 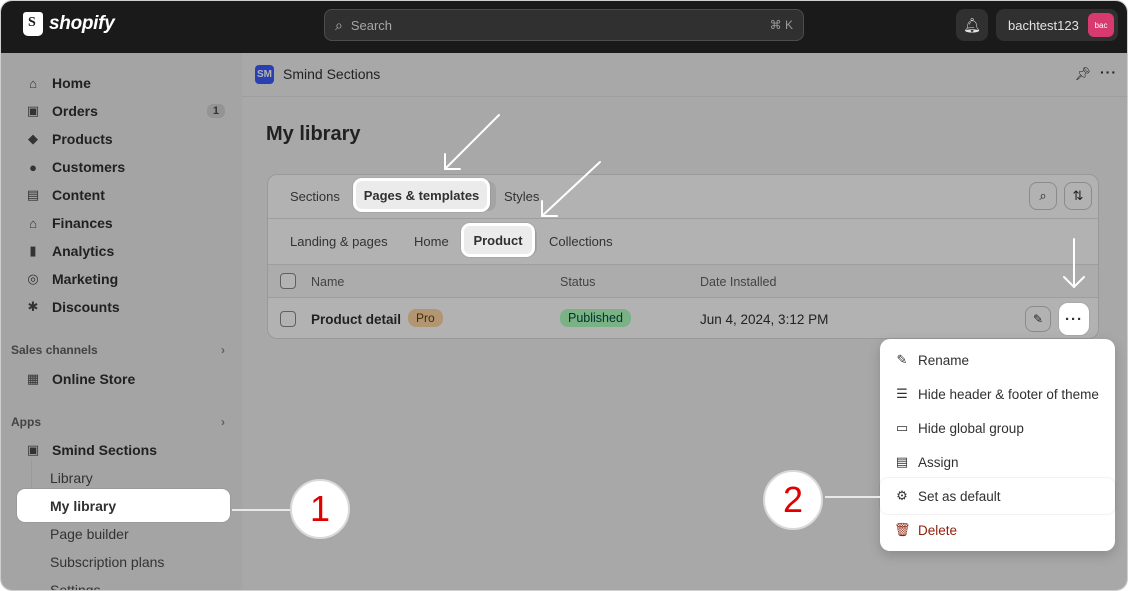 I want to click on sort-button: ⇅, so click(x=1078, y=196).